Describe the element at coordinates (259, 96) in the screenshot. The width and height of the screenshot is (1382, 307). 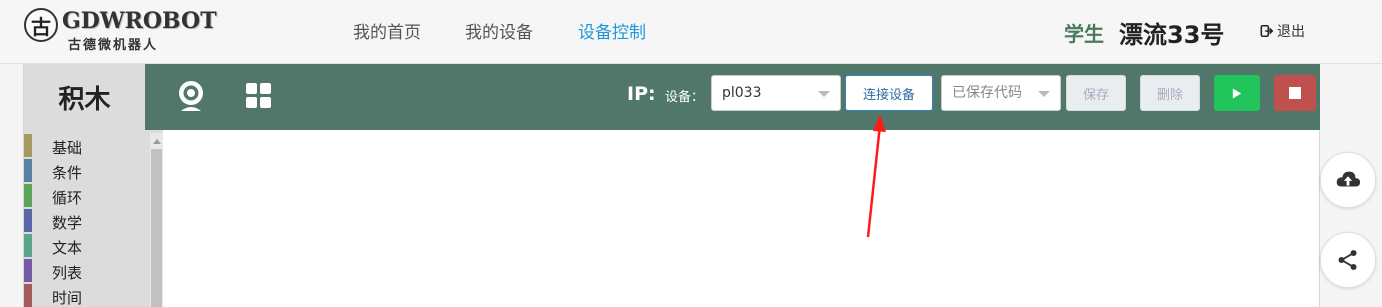
I see `grid-icon` at that location.